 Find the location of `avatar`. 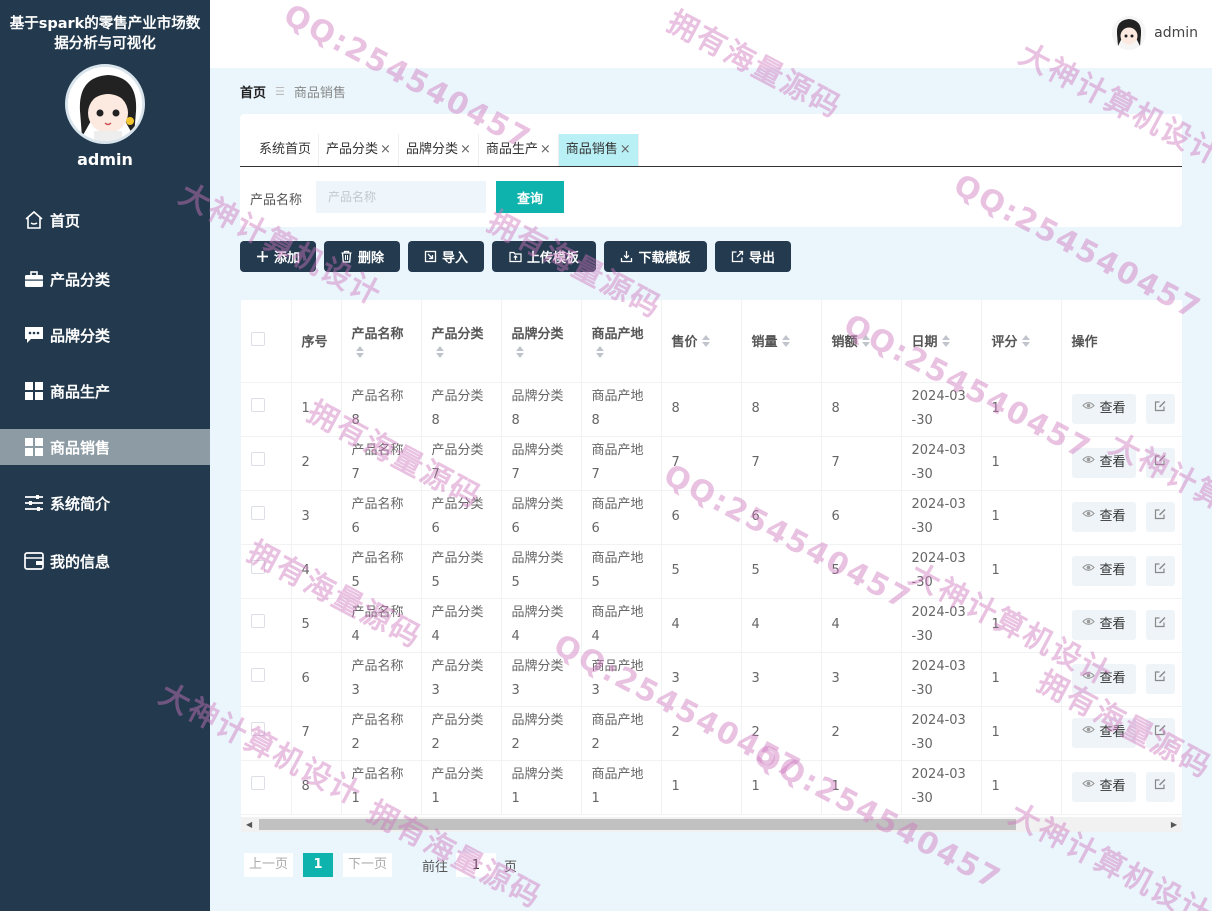

avatar is located at coordinates (1129, 33).